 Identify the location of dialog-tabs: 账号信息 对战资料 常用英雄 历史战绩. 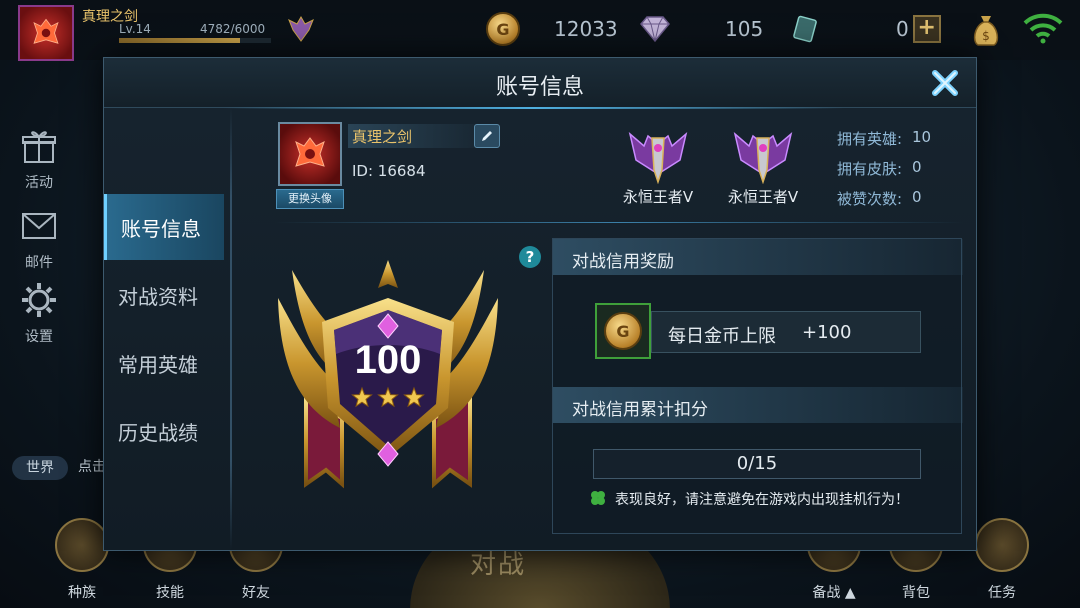
(164, 329).